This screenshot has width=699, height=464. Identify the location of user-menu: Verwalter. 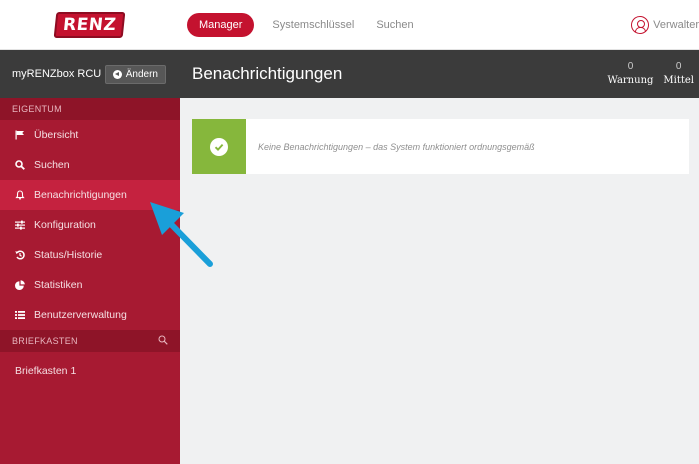
(665, 25).